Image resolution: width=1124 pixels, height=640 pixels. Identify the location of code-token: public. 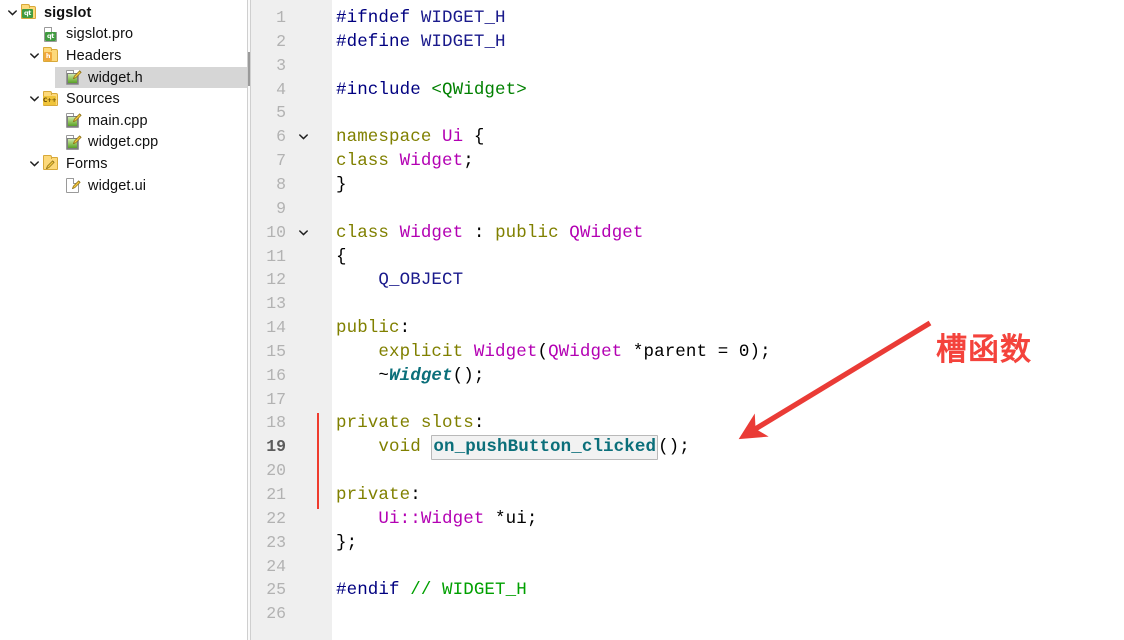
(532, 232).